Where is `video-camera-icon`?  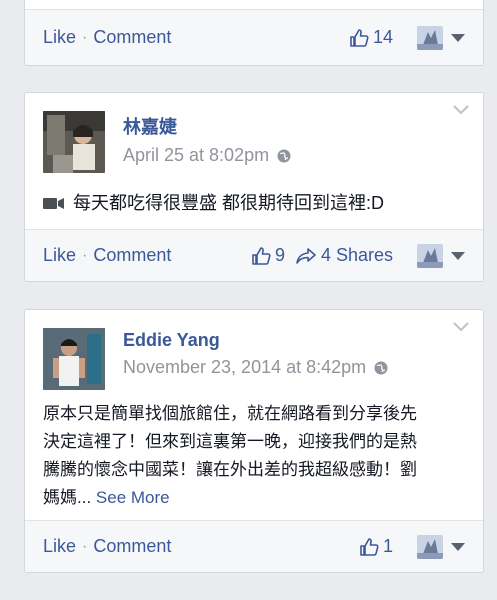
video-camera-icon is located at coordinates (53, 203).